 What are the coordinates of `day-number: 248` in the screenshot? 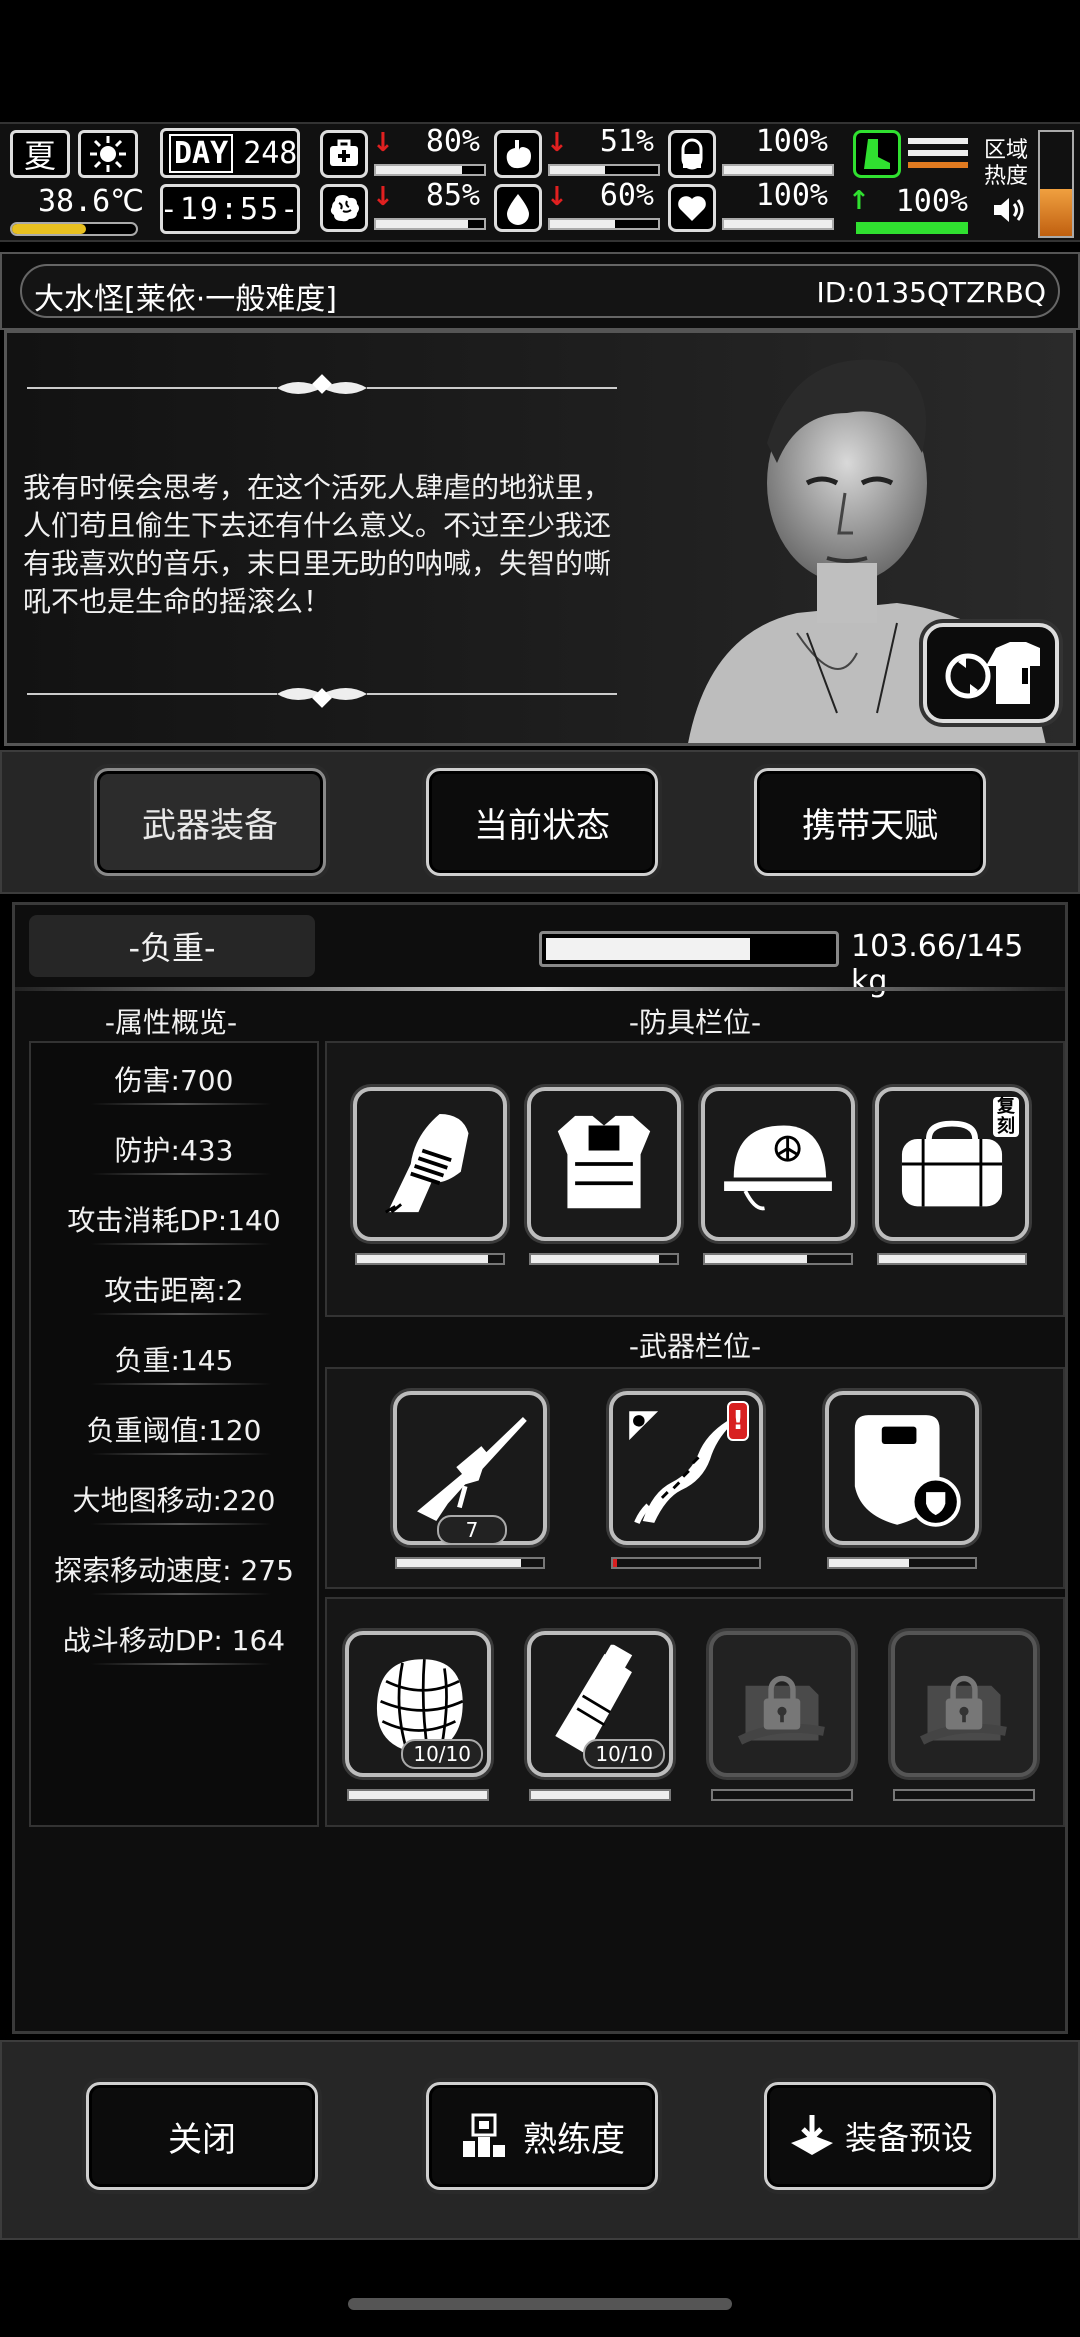 It's located at (270, 153).